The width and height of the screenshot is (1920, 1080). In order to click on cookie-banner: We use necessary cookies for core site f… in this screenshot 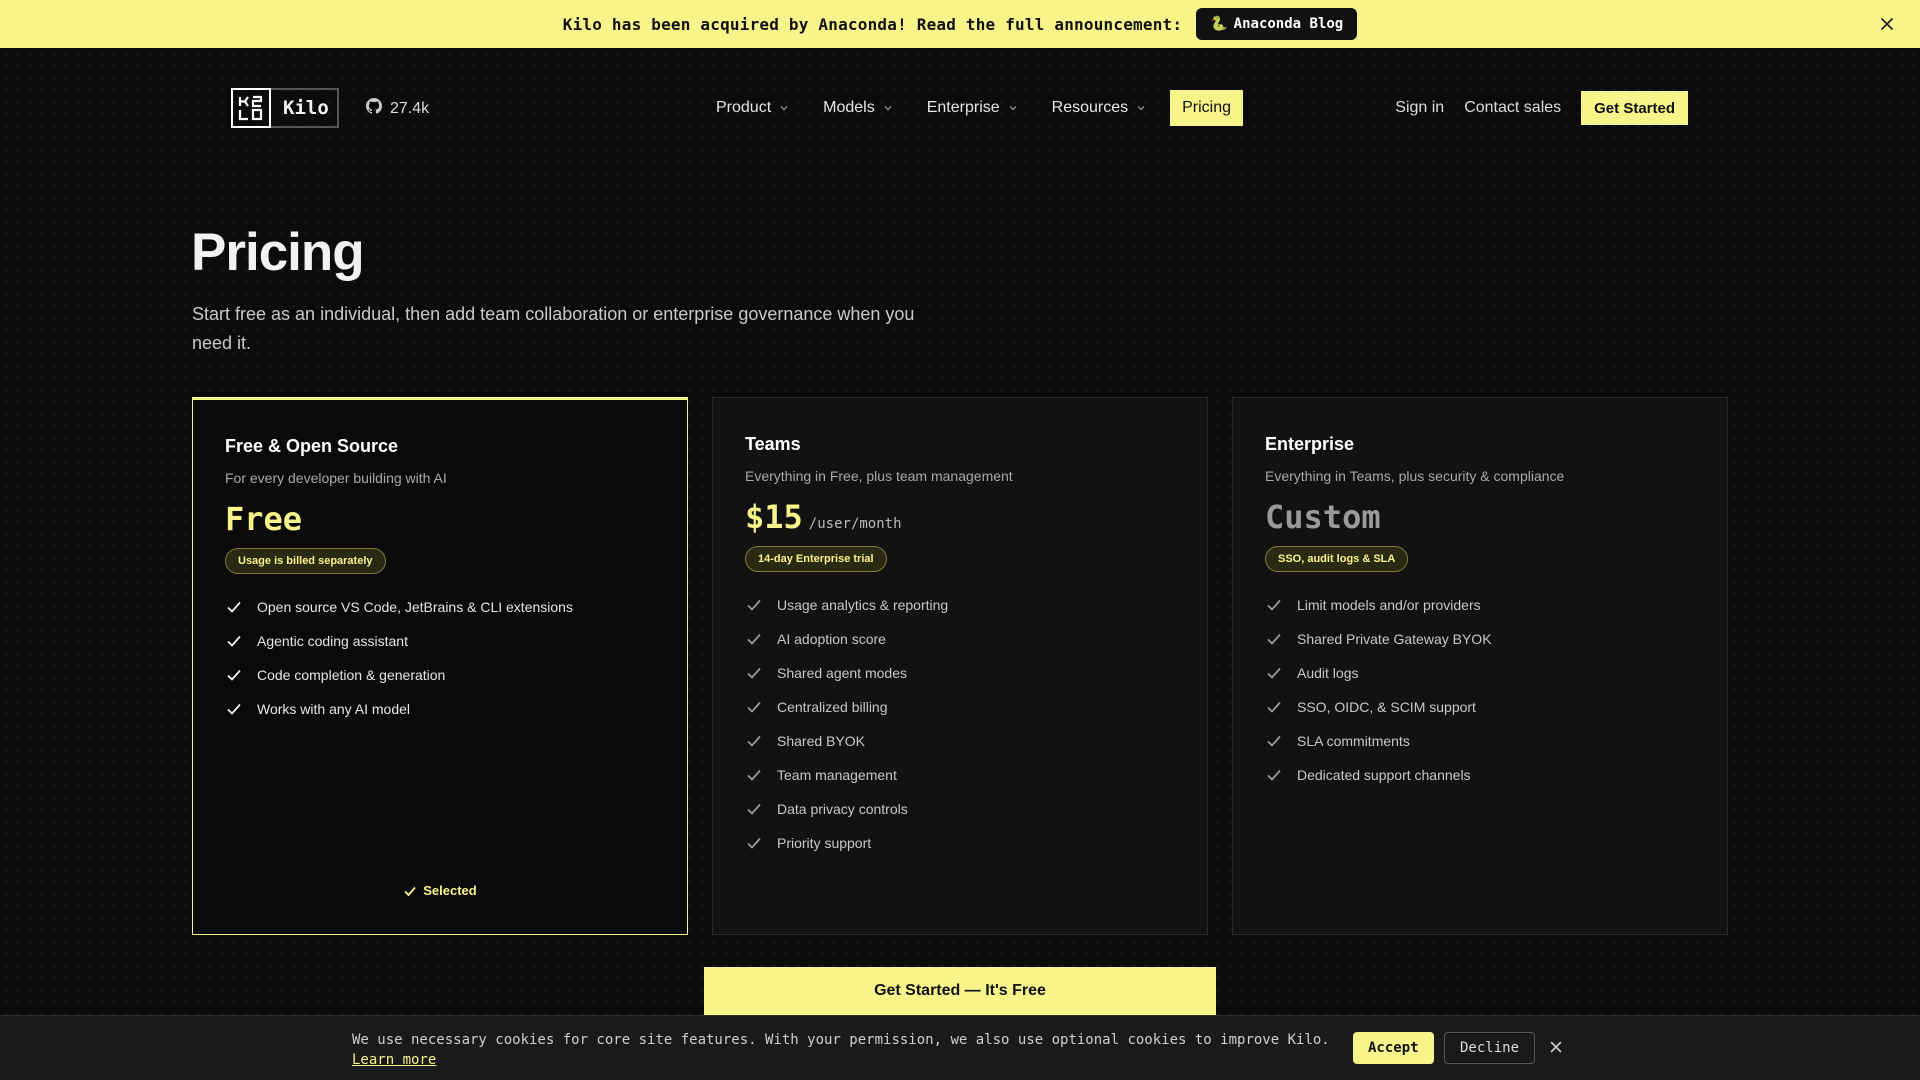, I will do `click(960, 1047)`.